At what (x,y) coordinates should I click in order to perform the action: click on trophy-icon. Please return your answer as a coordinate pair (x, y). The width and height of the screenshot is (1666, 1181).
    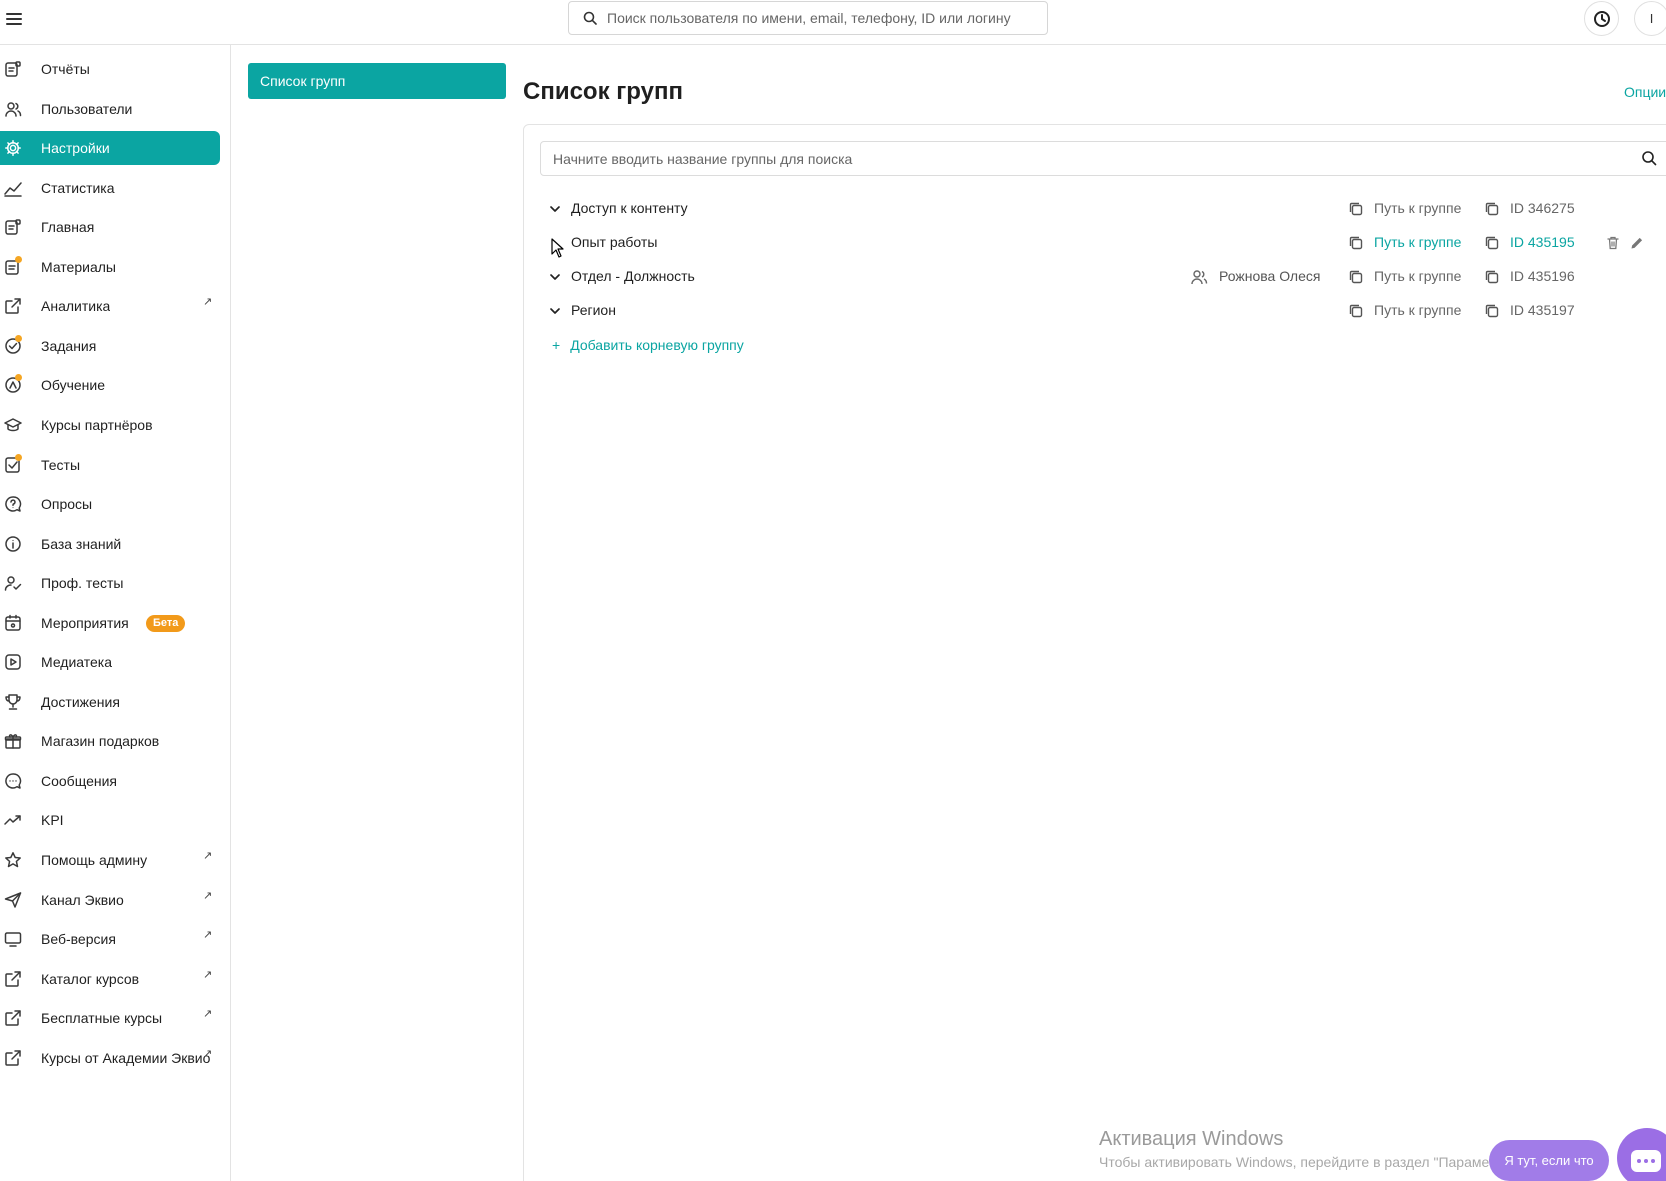
    Looking at the image, I should click on (13, 702).